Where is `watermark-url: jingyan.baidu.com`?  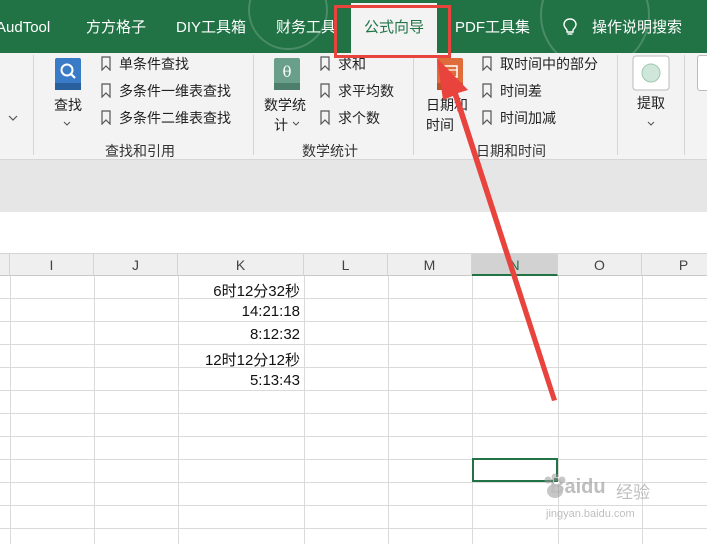 watermark-url: jingyan.baidu.com is located at coordinates (590, 514).